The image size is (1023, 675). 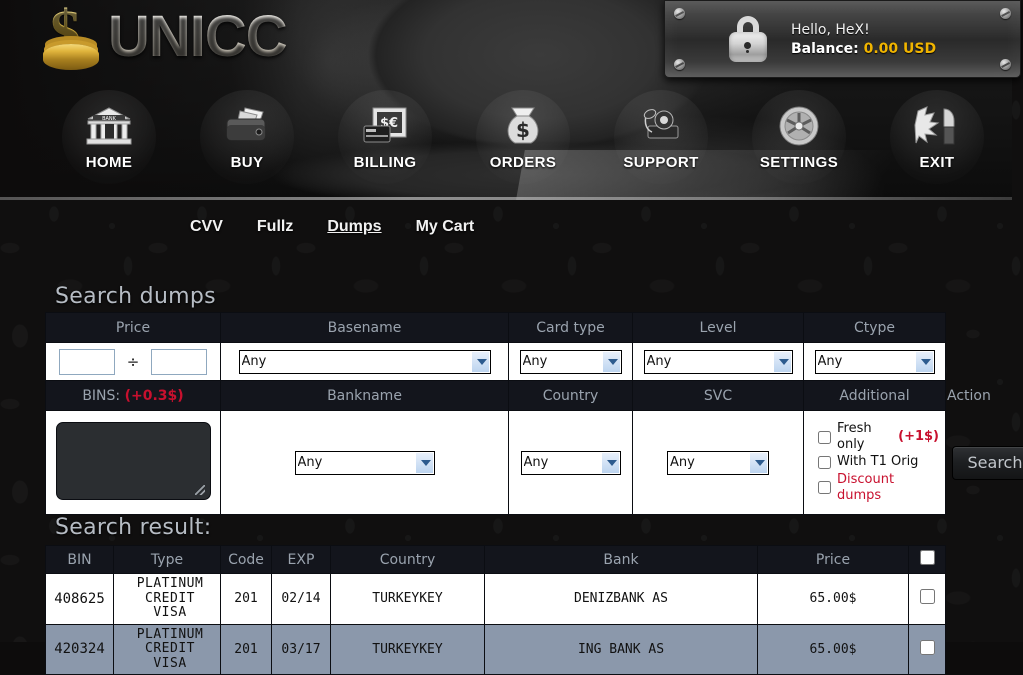 What do you see at coordinates (275, 227) in the screenshot?
I see `tab-fullz: Fullz` at bounding box center [275, 227].